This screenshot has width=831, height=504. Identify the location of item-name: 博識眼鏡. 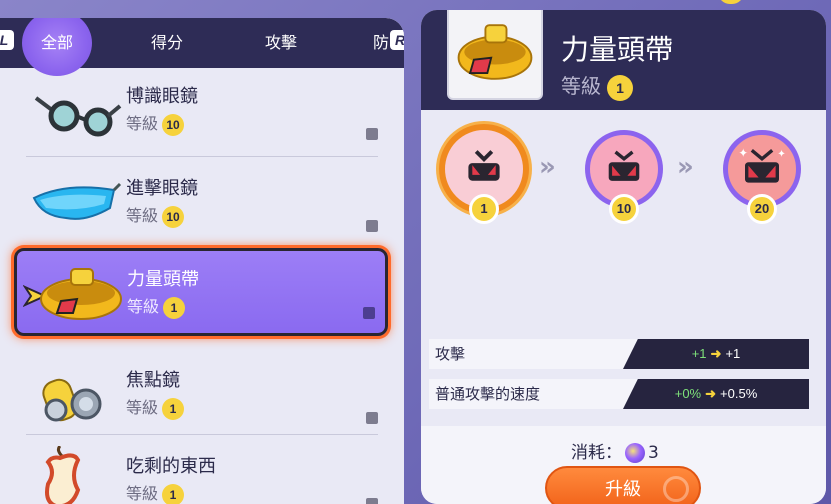
(162, 96).